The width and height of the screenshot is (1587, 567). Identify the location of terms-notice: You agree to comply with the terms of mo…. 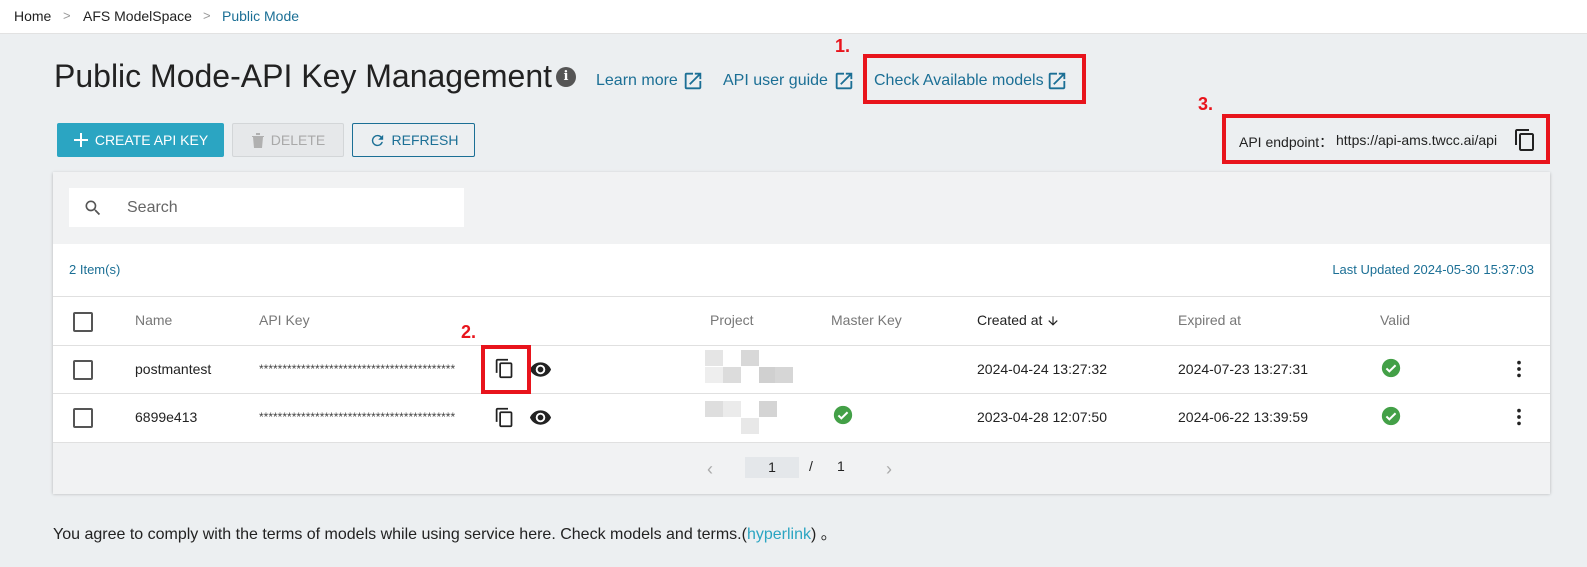
(445, 532).